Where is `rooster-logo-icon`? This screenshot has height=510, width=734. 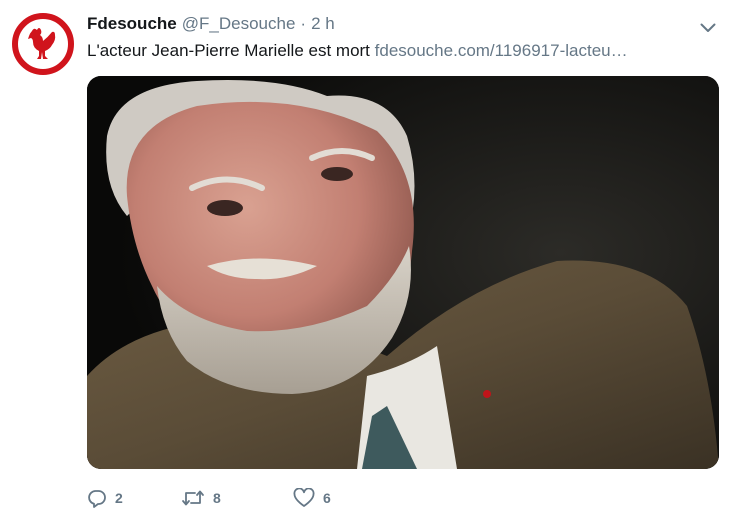
rooster-logo-icon is located at coordinates (42, 43).